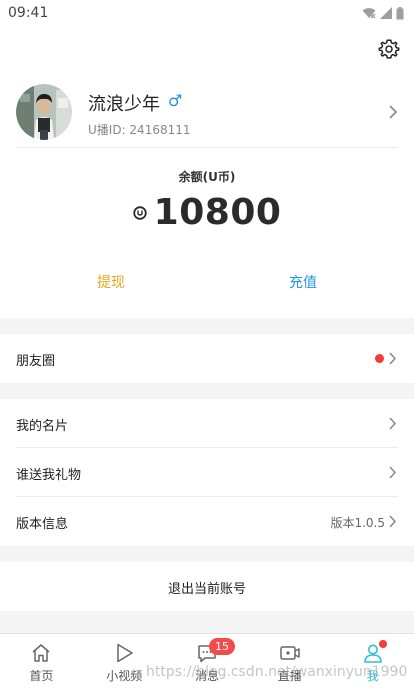 The height and width of the screenshot is (688, 414). What do you see at coordinates (44, 112) in the screenshot?
I see `avatar` at bounding box center [44, 112].